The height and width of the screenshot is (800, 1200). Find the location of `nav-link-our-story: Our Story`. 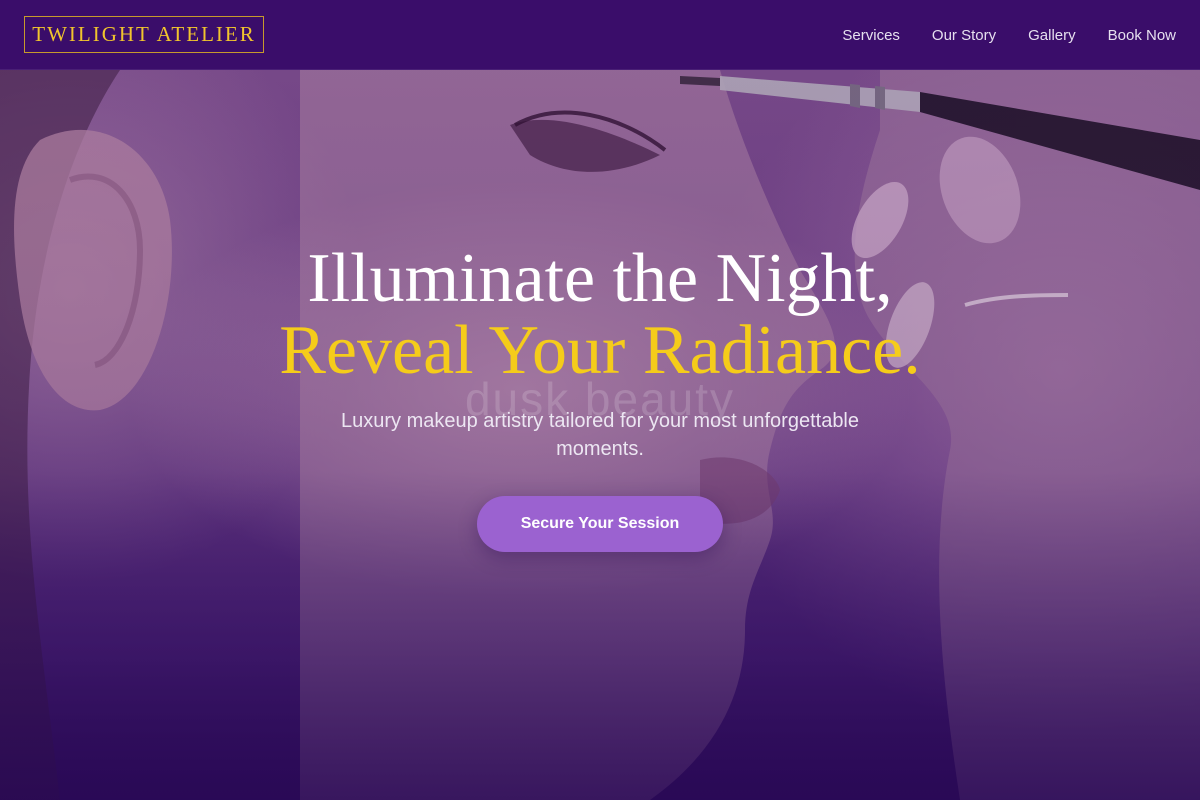

nav-link-our-story: Our Story is located at coordinates (964, 35).